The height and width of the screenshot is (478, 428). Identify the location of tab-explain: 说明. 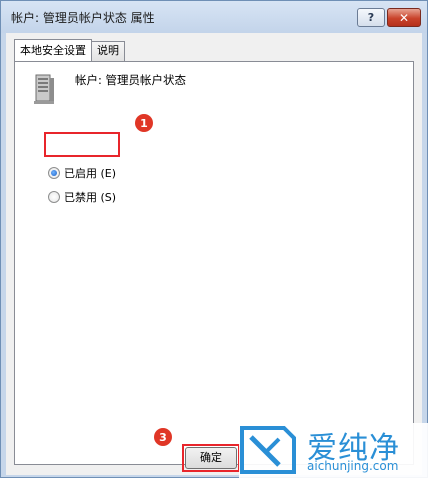
(108, 51).